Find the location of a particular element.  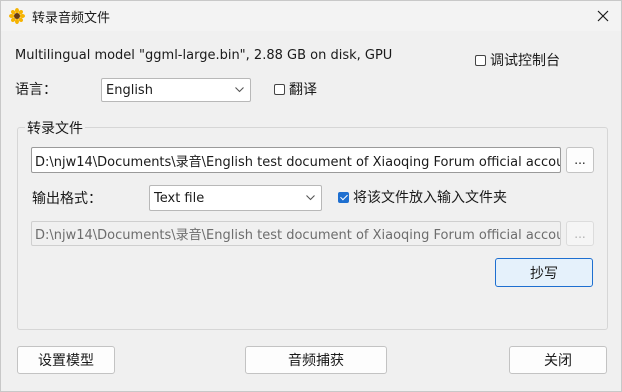

output-format-select: Text file is located at coordinates (235, 198).